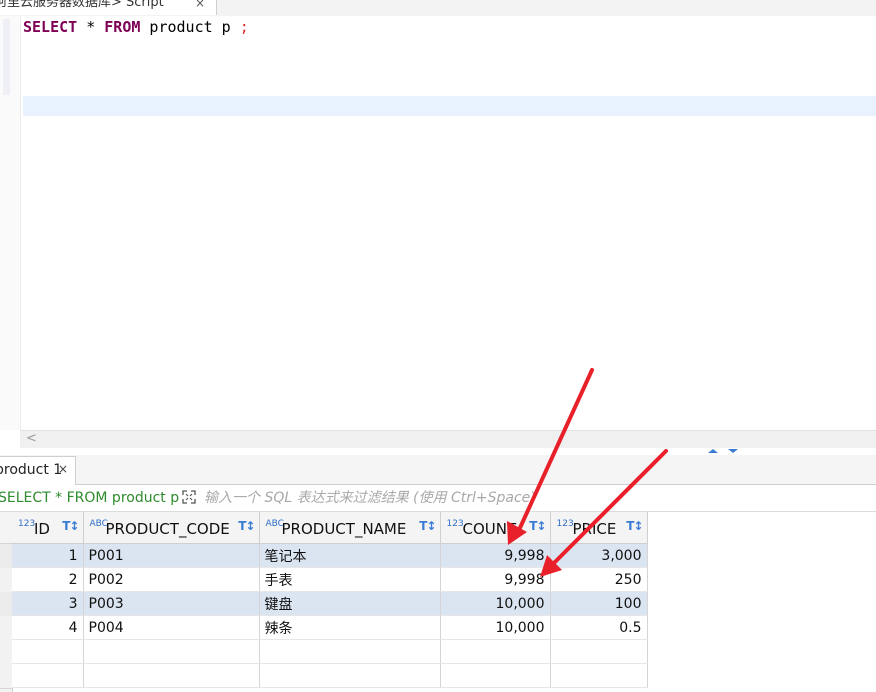  Describe the element at coordinates (244, 27) in the screenshot. I see `sql-semicolon: ;` at that location.